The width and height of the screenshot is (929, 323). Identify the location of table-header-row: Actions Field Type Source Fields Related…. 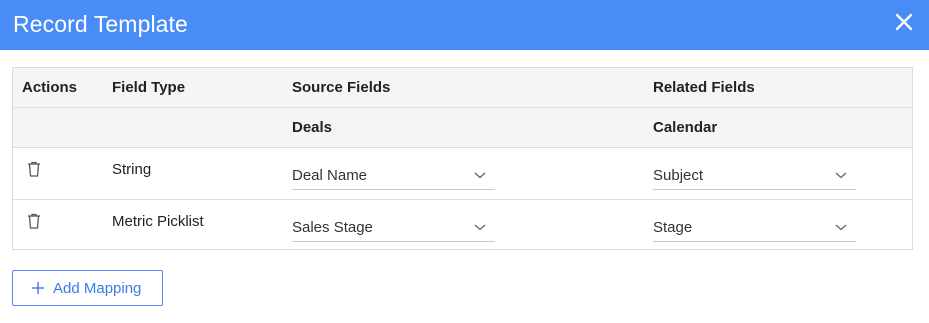
(462, 88).